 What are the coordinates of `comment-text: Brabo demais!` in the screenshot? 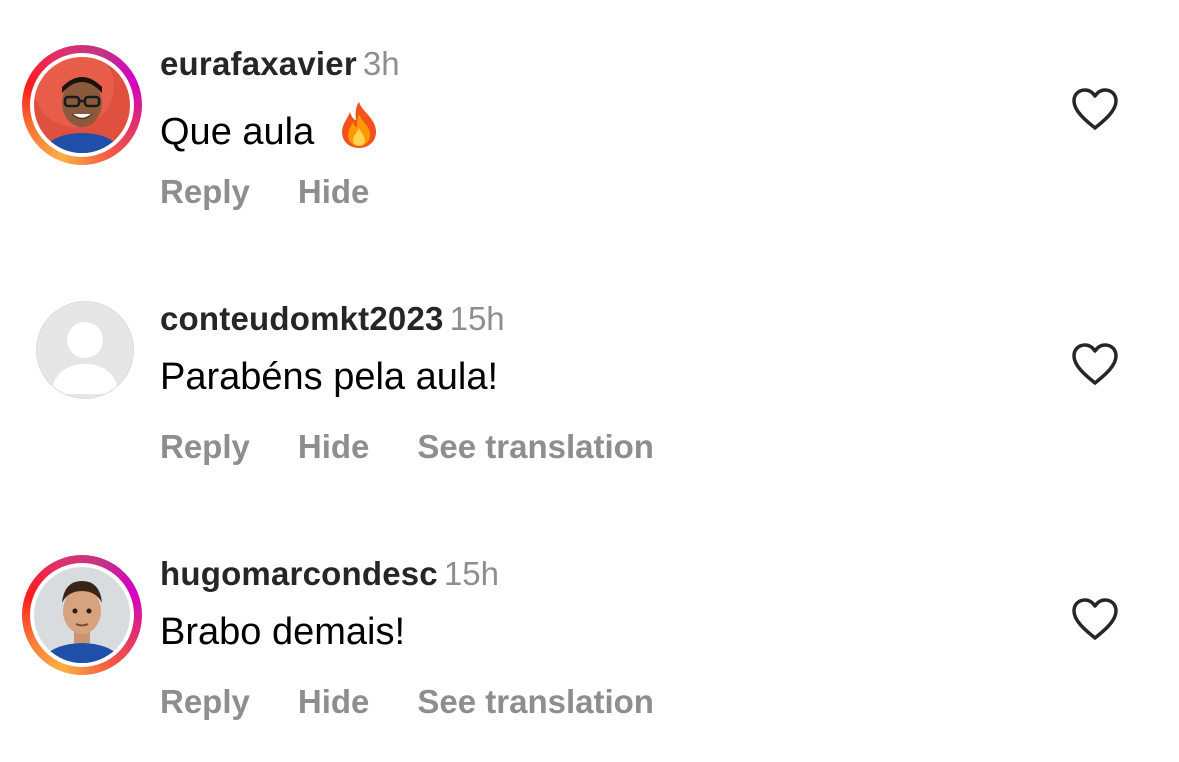 It's located at (282, 632).